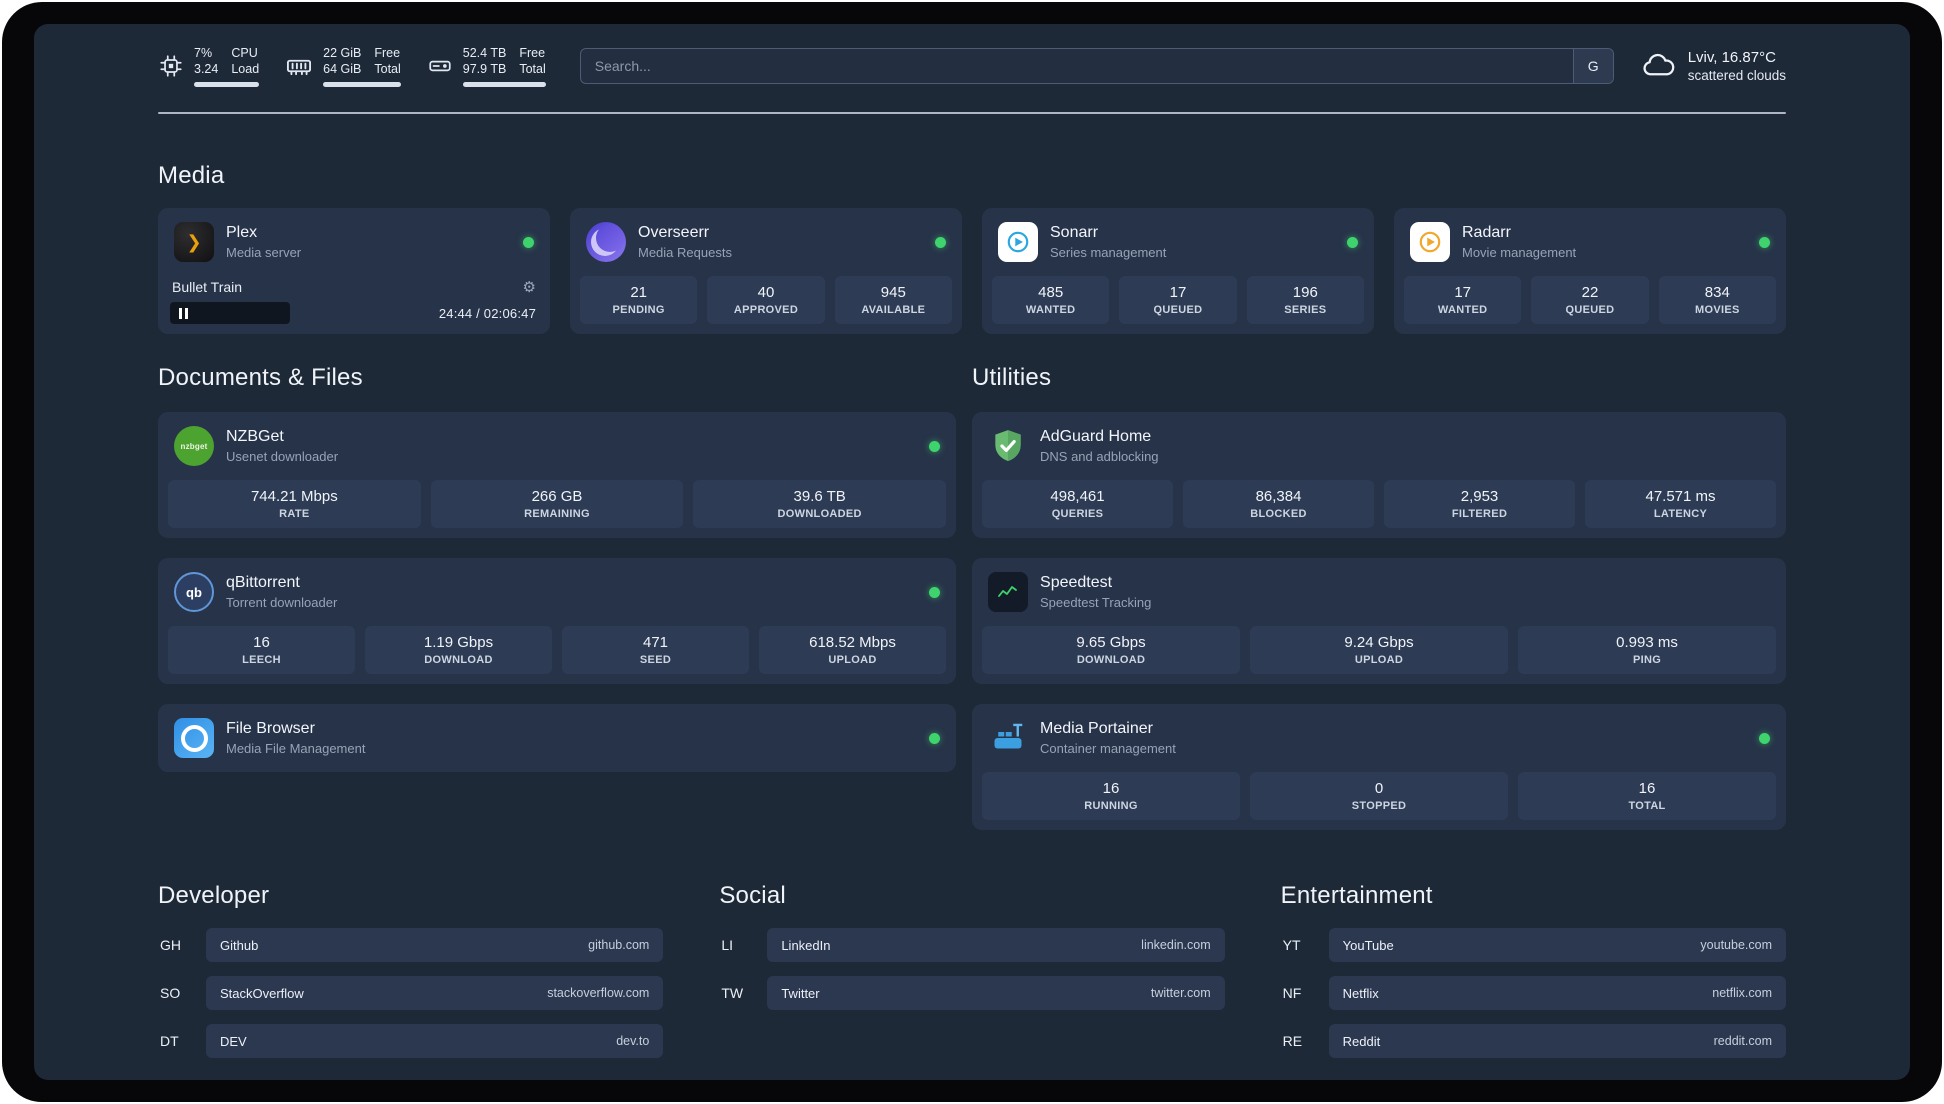 The image size is (1944, 1104). I want to click on stat-tile: 266 GB REMAINING, so click(557, 504).